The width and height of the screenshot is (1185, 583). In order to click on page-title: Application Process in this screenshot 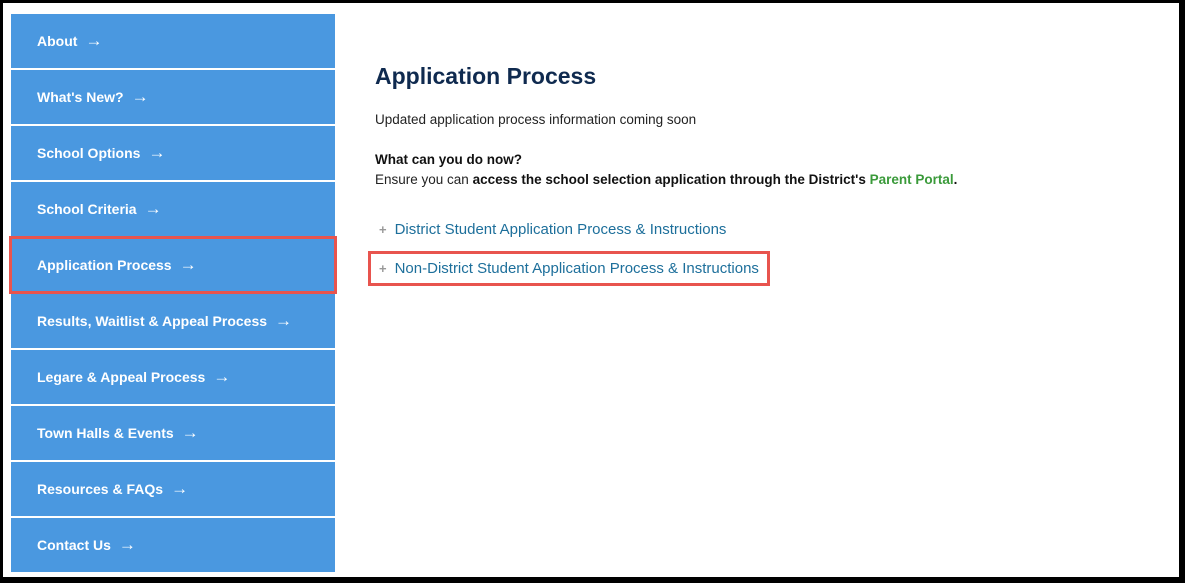, I will do `click(486, 76)`.